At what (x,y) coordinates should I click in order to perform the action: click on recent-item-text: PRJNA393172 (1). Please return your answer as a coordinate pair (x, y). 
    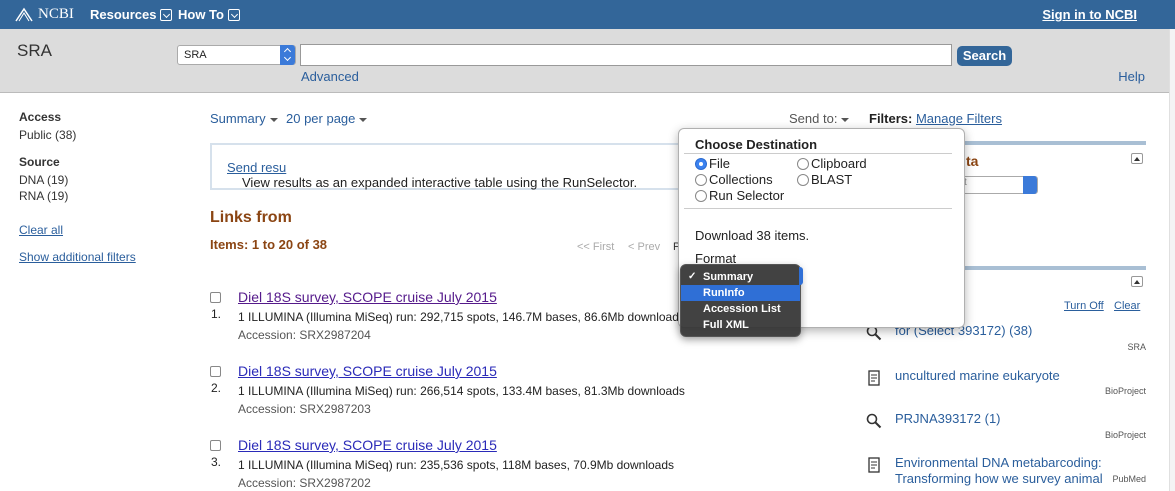
    Looking at the image, I should click on (948, 418).